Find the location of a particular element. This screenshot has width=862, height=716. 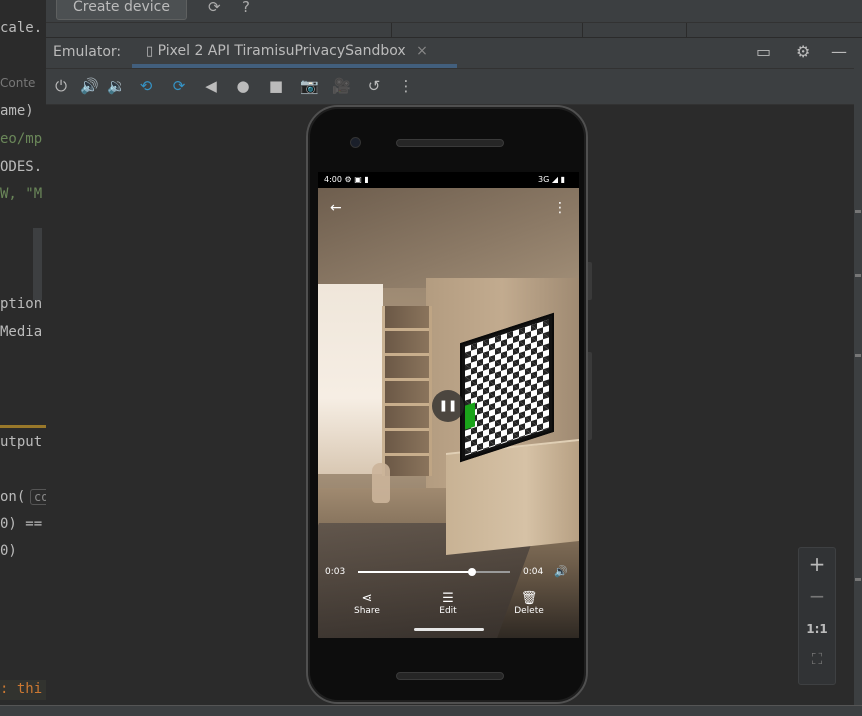

editor-scroll-thumb is located at coordinates (37, 264).